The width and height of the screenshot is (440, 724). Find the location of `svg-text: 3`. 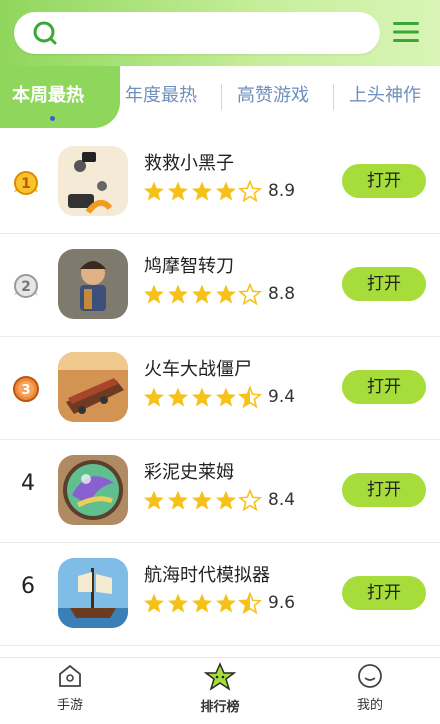

svg-text: 3 is located at coordinates (25, 390).